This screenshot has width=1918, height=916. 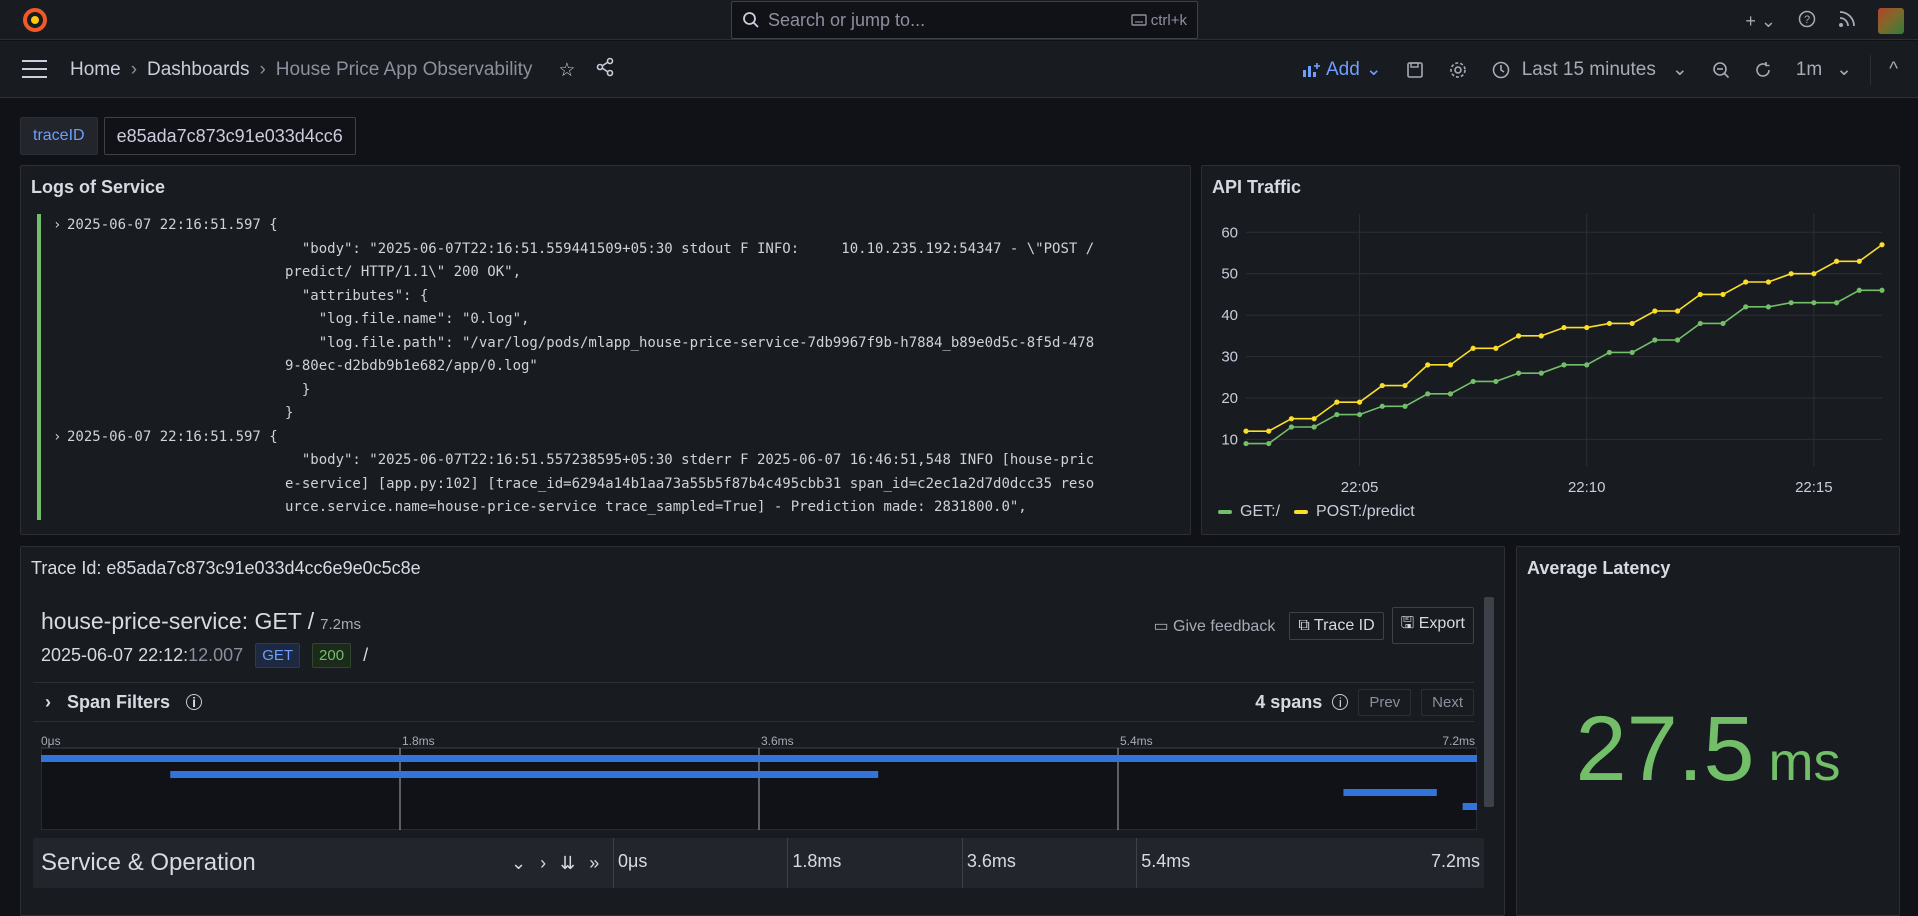 What do you see at coordinates (759, 782) in the screenshot?
I see `trace-minimap: 0μs 1.8ms 3.6ms 5.4ms 7.2ms` at bounding box center [759, 782].